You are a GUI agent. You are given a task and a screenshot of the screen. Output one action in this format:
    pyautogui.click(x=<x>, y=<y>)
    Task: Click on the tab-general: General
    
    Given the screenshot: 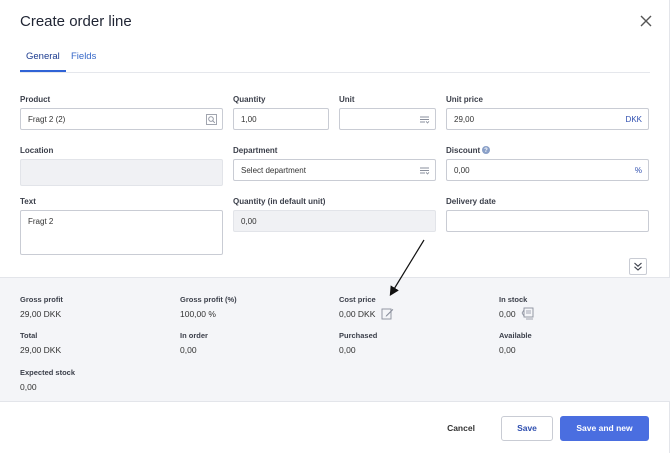 What is the action you would take?
    pyautogui.click(x=43, y=61)
    